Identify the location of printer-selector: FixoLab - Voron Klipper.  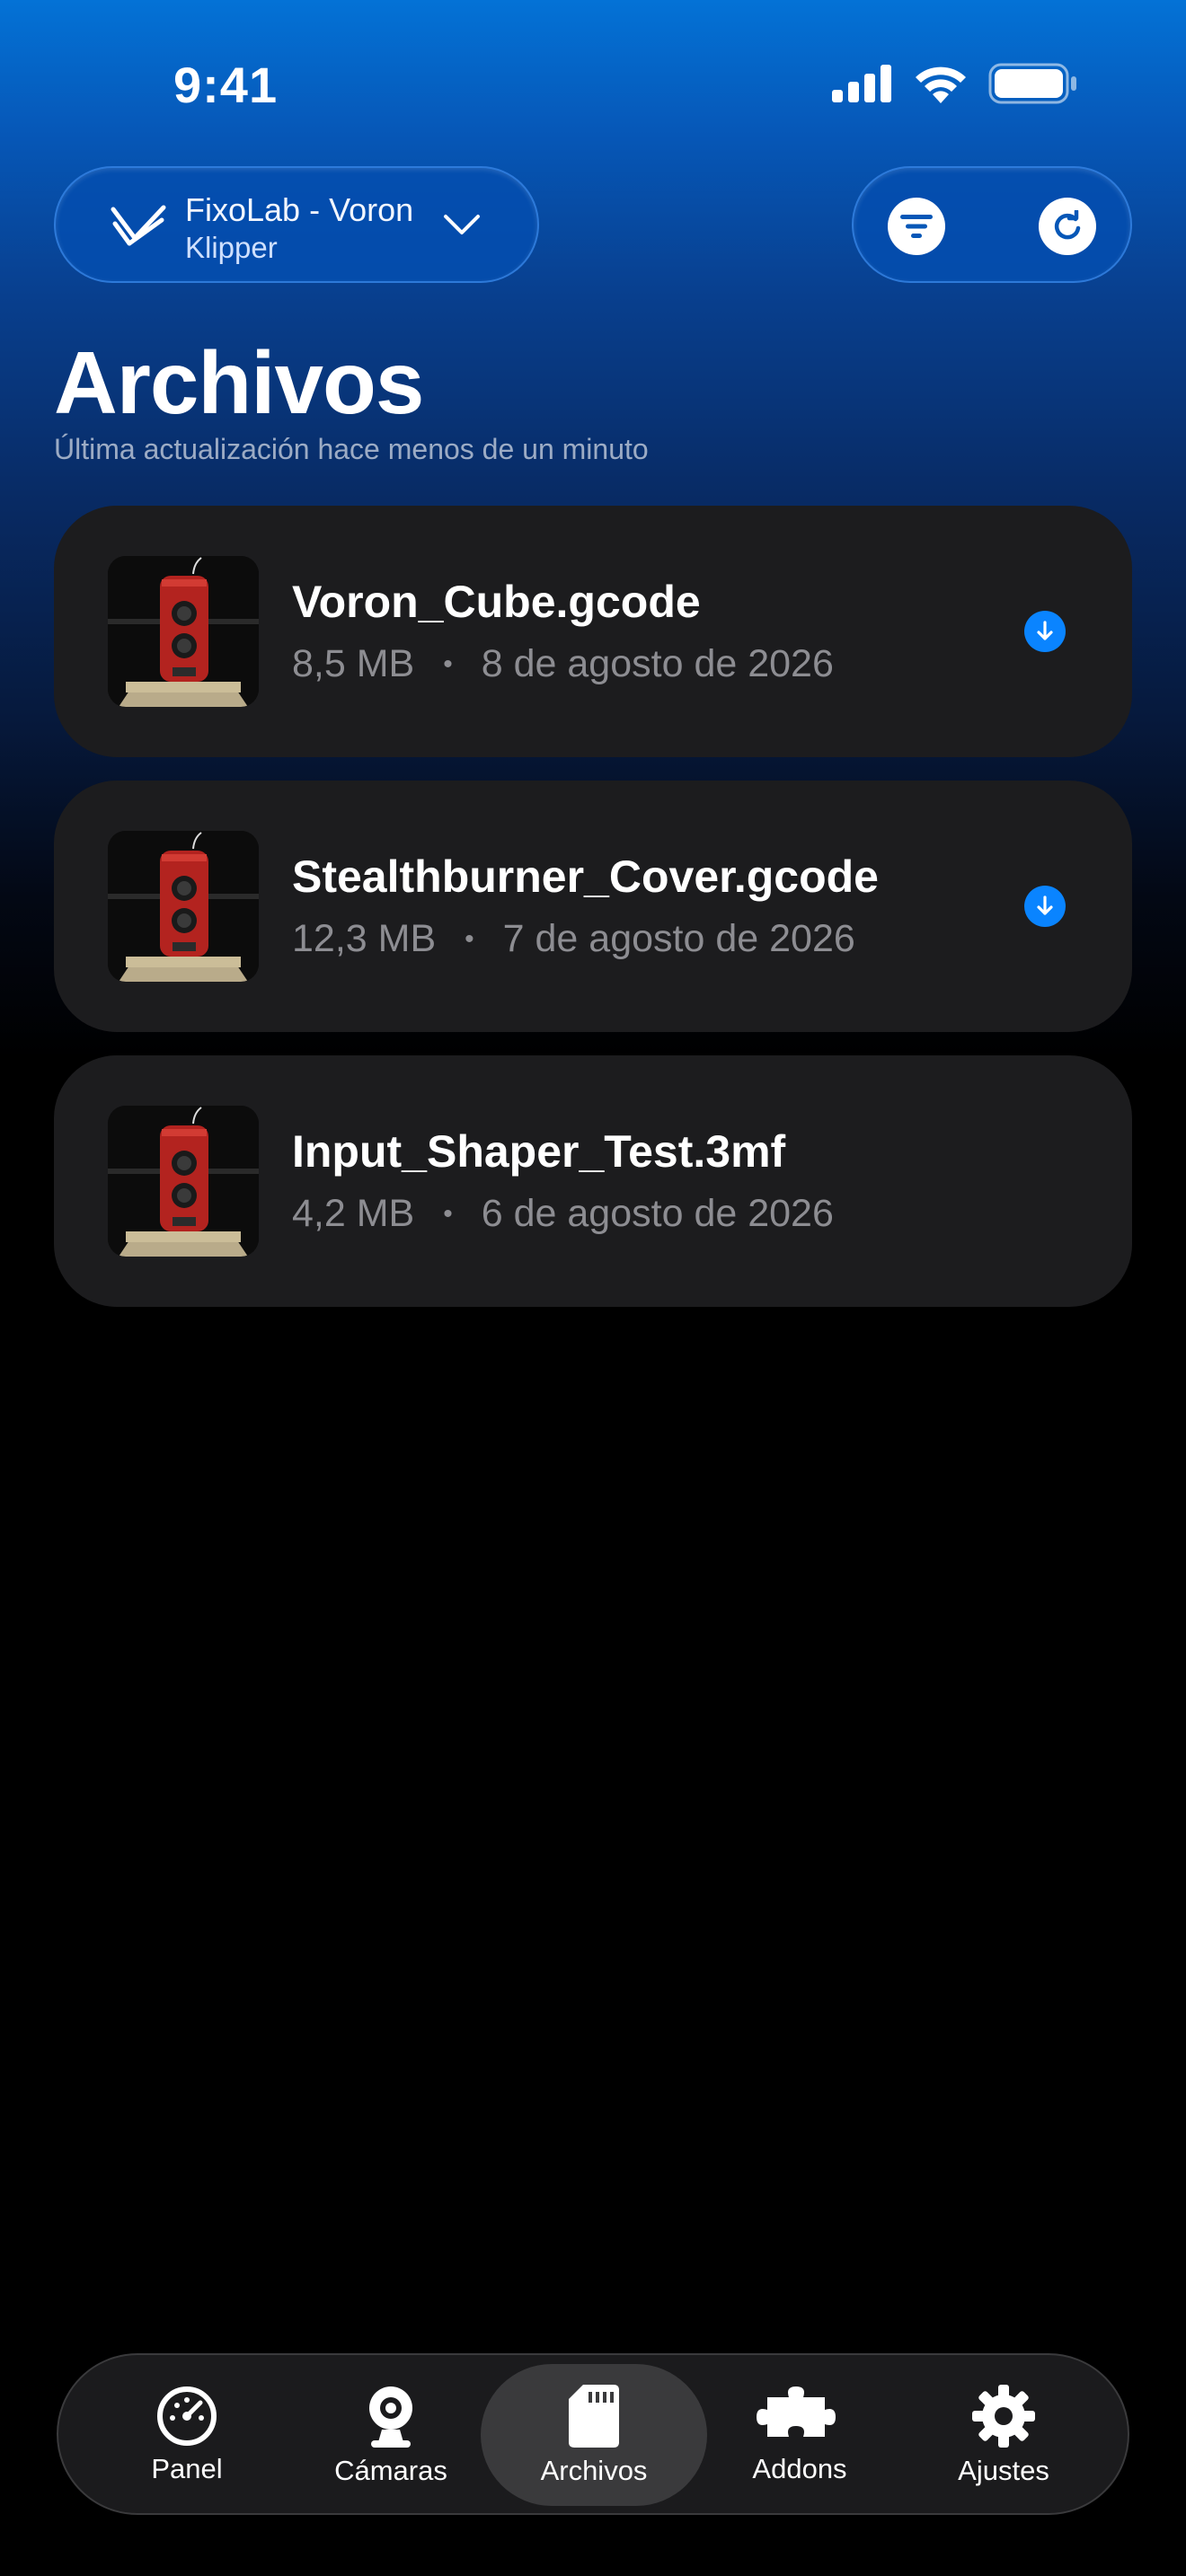
(296, 224).